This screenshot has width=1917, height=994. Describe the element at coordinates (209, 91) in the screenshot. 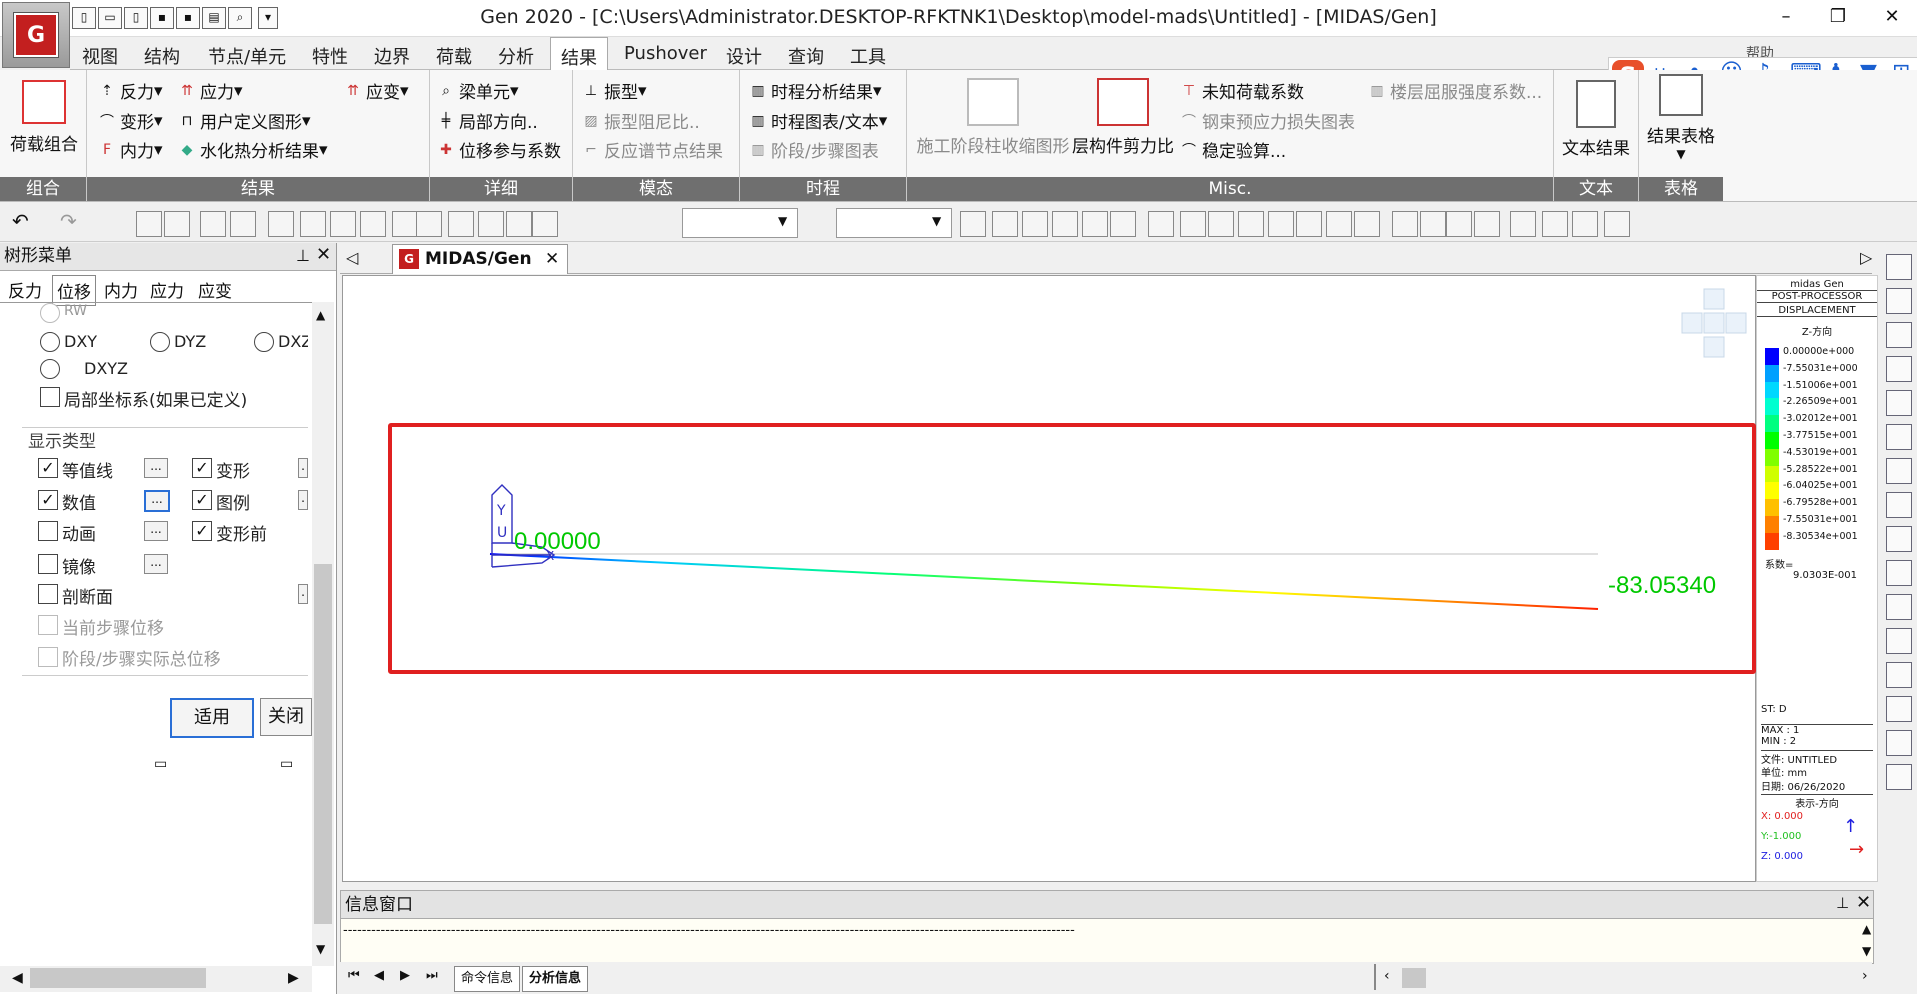

I see `stress-button: ⇈ 应力 ▾` at that location.